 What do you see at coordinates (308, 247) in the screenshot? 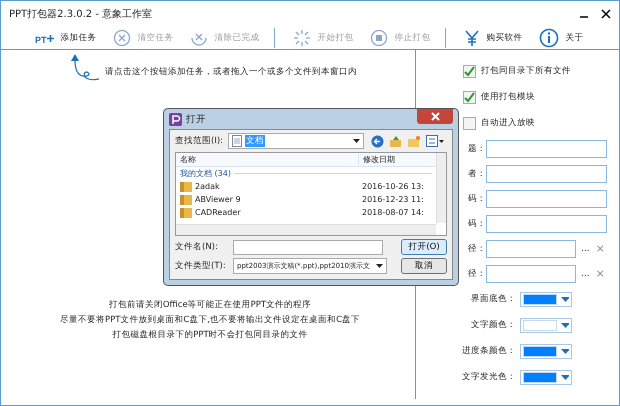
I see `file-name-input` at bounding box center [308, 247].